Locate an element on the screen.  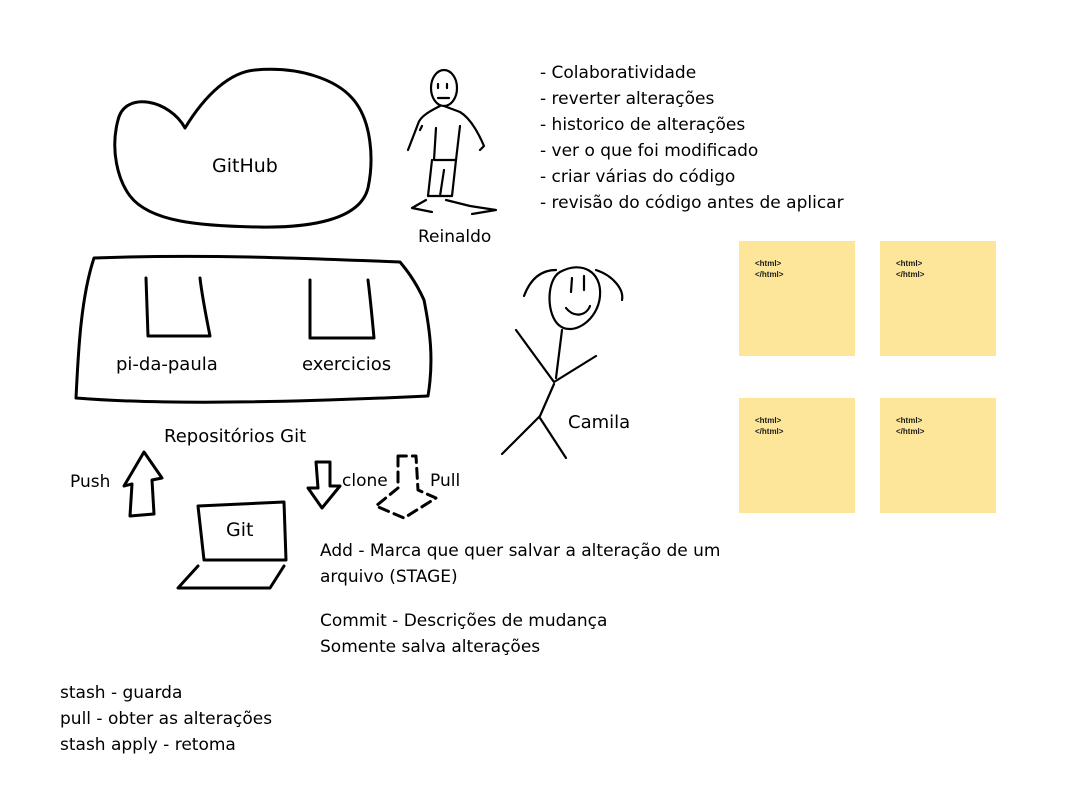
benefit-item: - criar várias do código is located at coordinates (637, 177).